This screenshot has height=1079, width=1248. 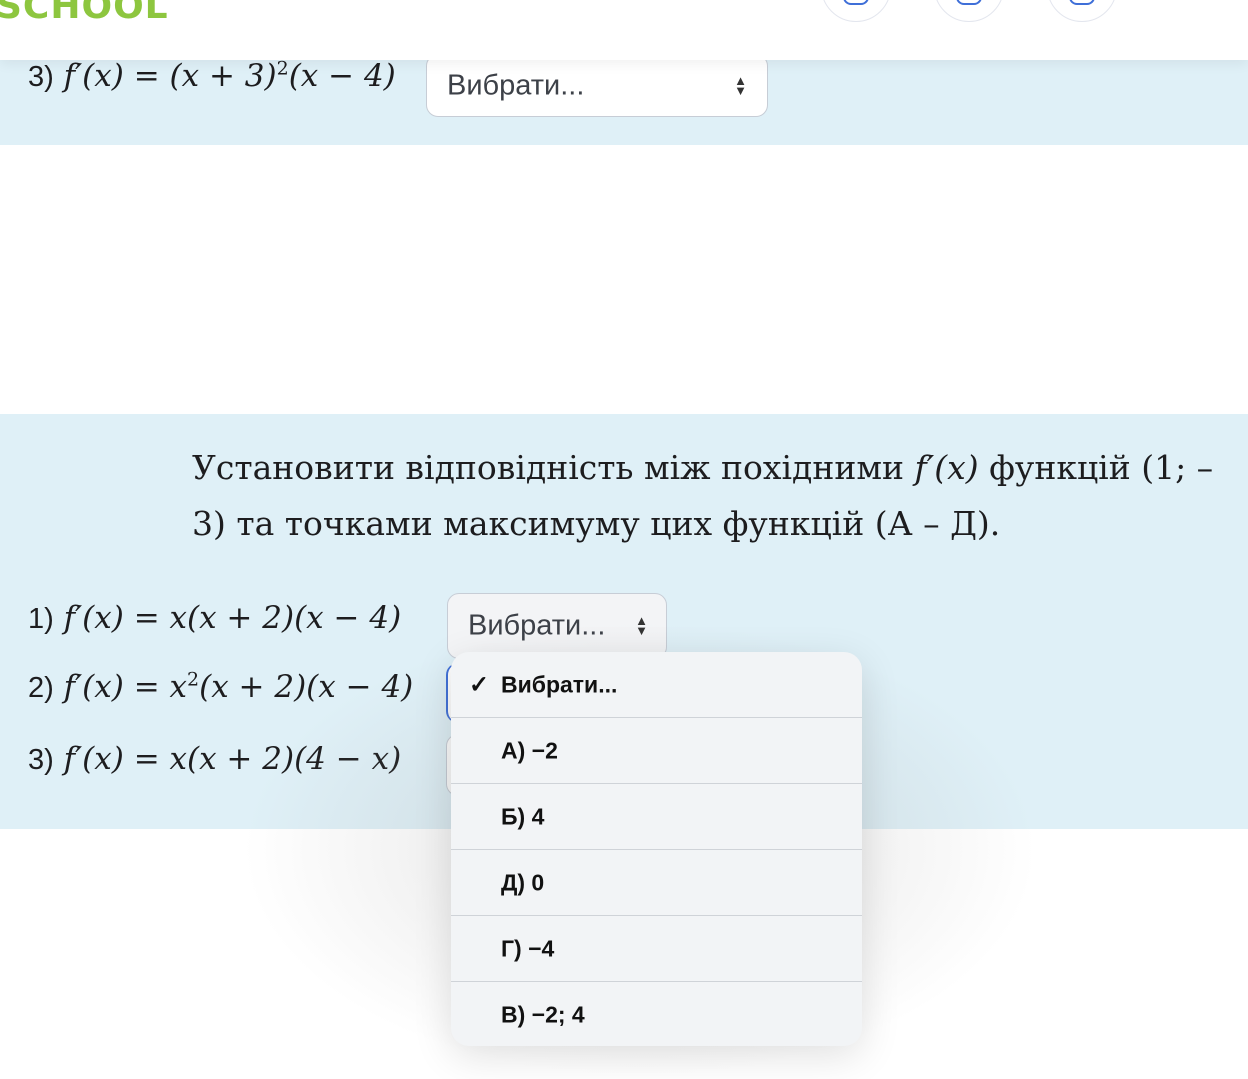 What do you see at coordinates (1082, 2) in the screenshot?
I see `user-icon` at bounding box center [1082, 2].